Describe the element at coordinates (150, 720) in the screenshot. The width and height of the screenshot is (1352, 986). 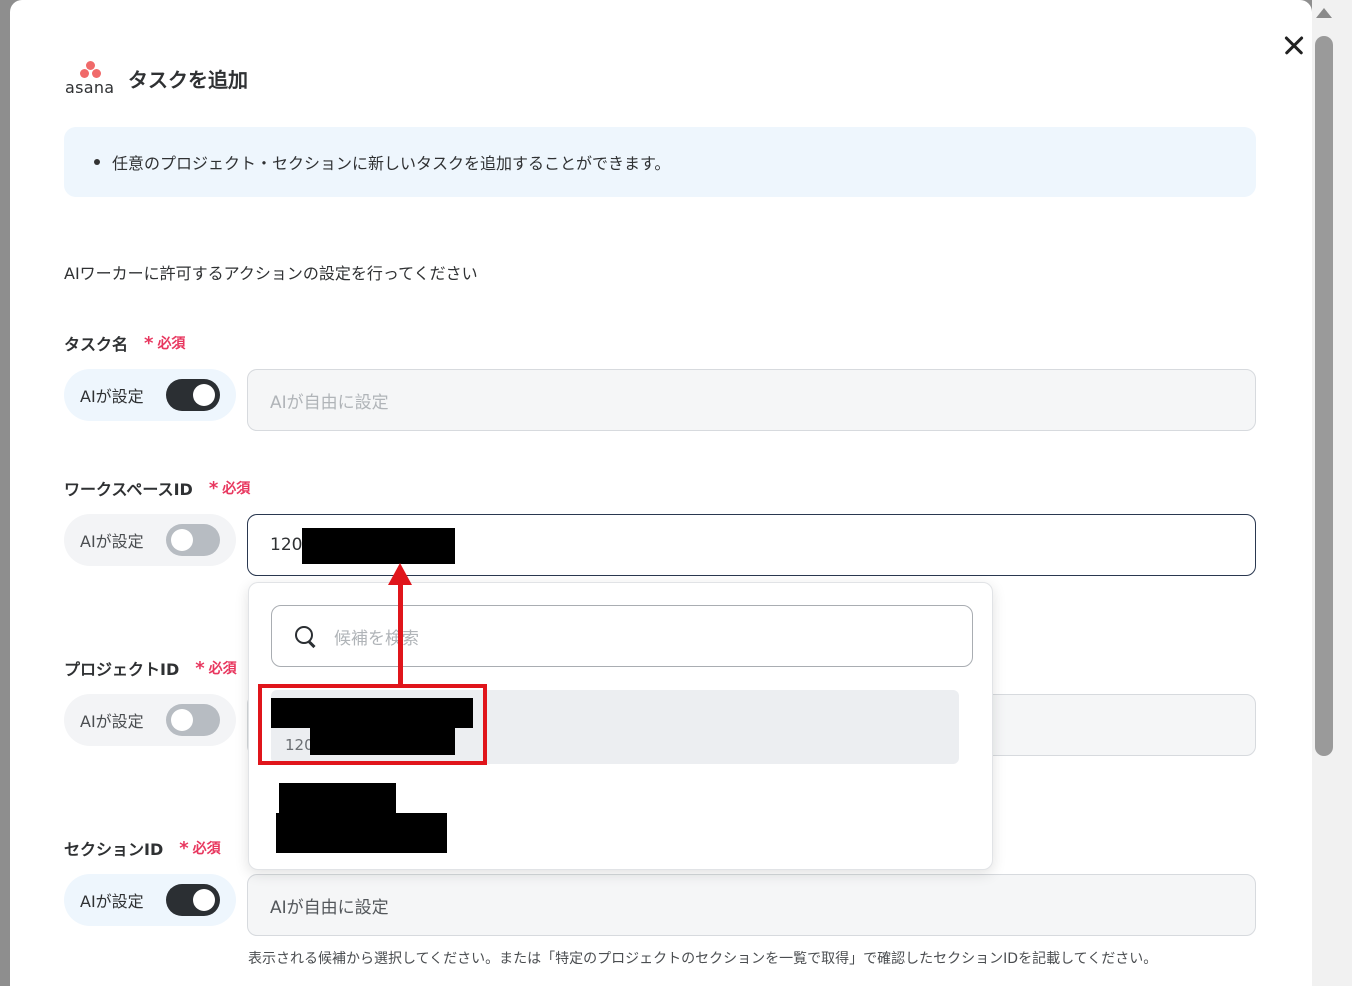
I see `project-id-ai-toggle: AIが設定` at that location.